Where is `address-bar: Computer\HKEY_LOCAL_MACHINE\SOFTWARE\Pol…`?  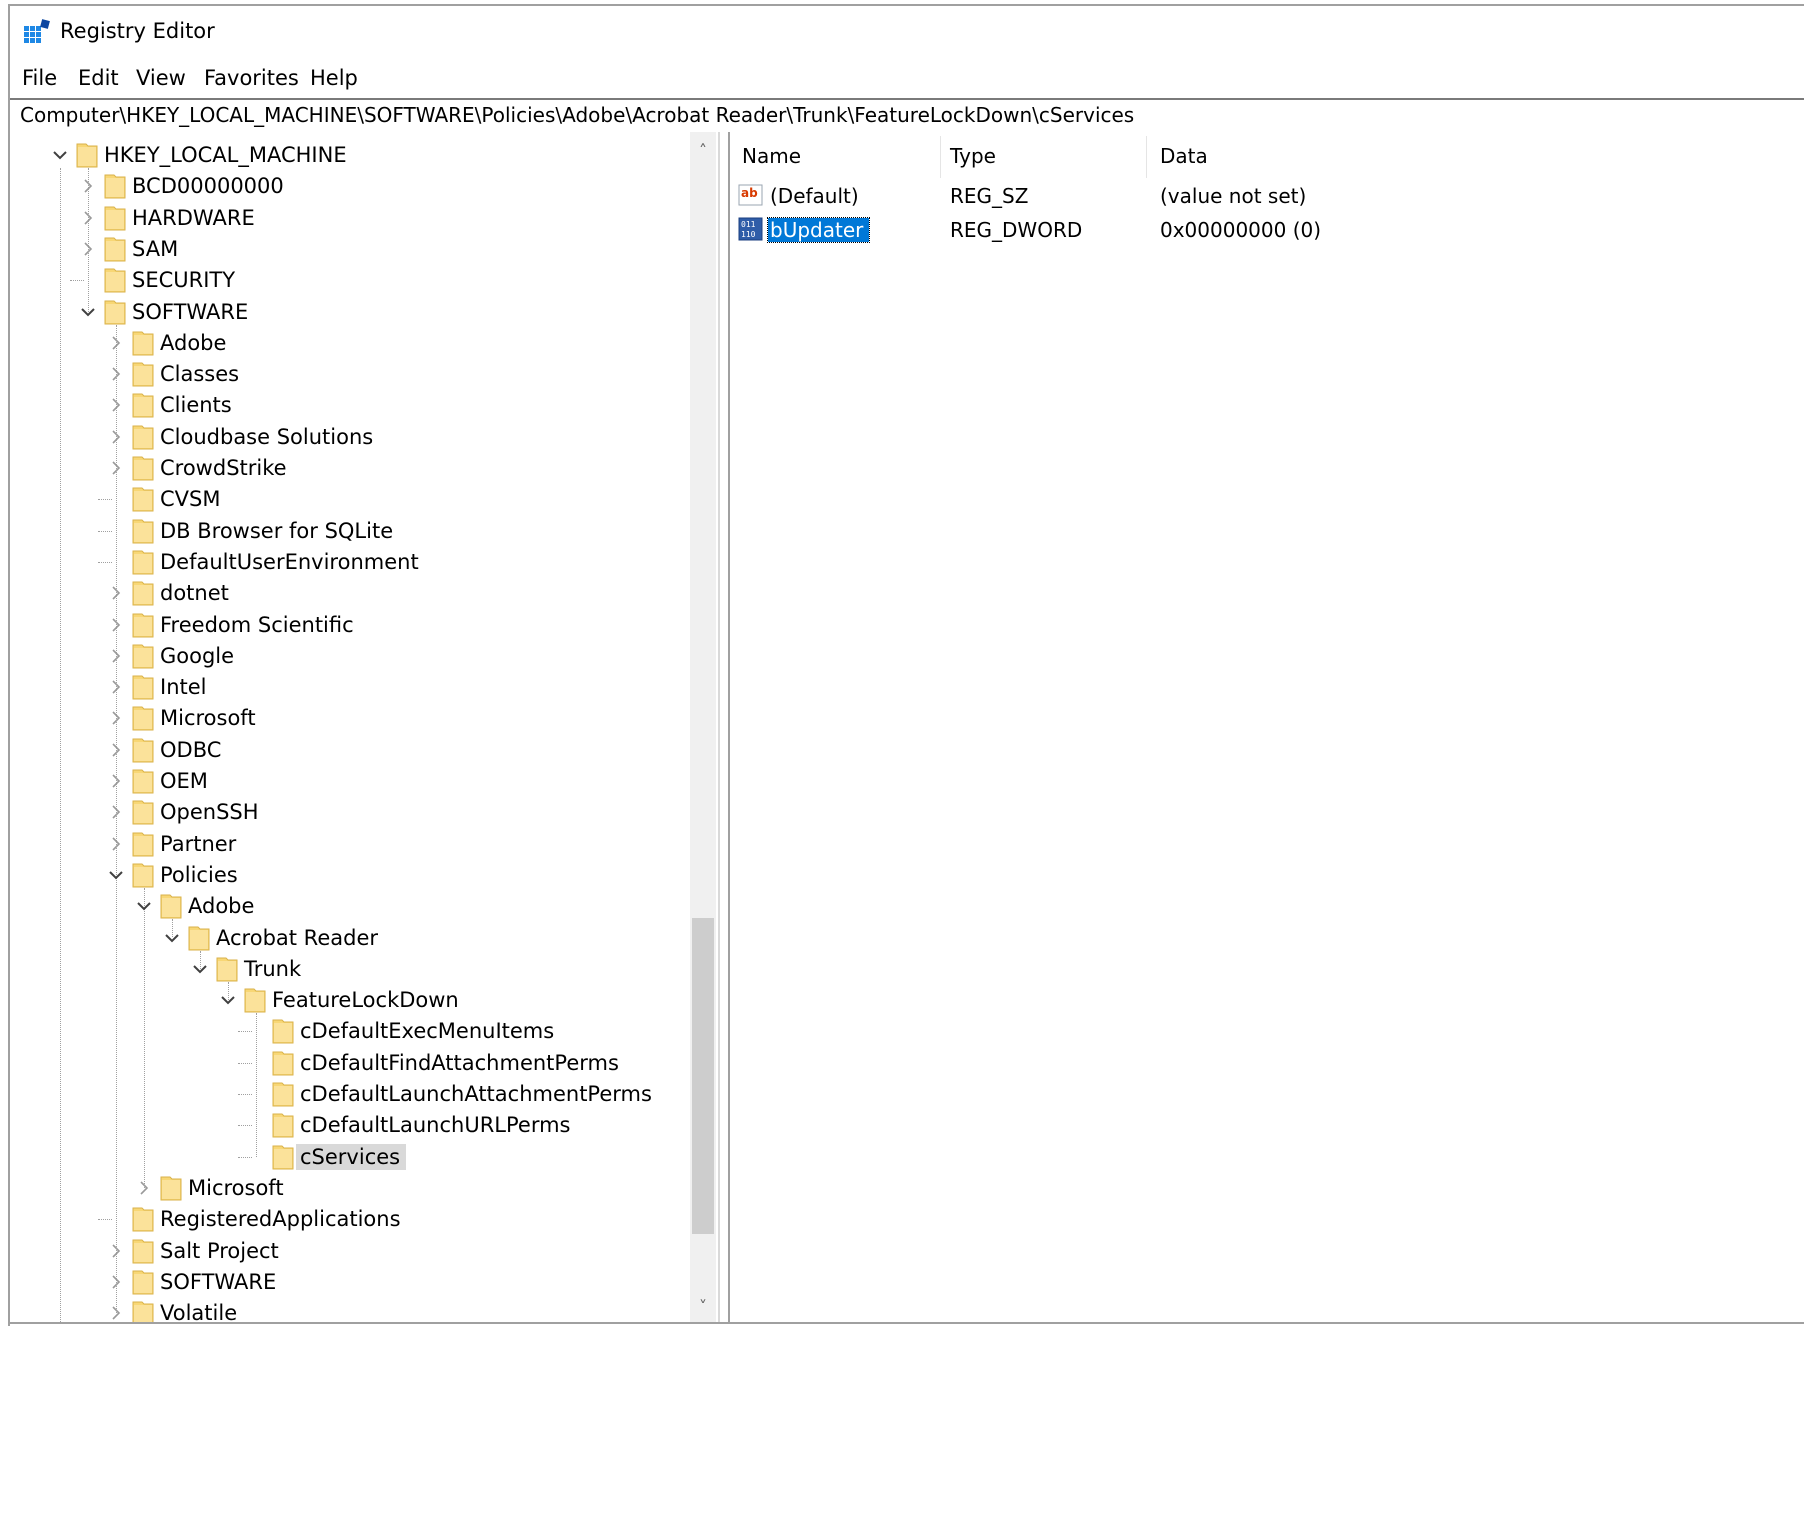 address-bar: Computer\HKEY_LOCAL_MACHINE\SOFTWARE\Pol… is located at coordinates (907, 116).